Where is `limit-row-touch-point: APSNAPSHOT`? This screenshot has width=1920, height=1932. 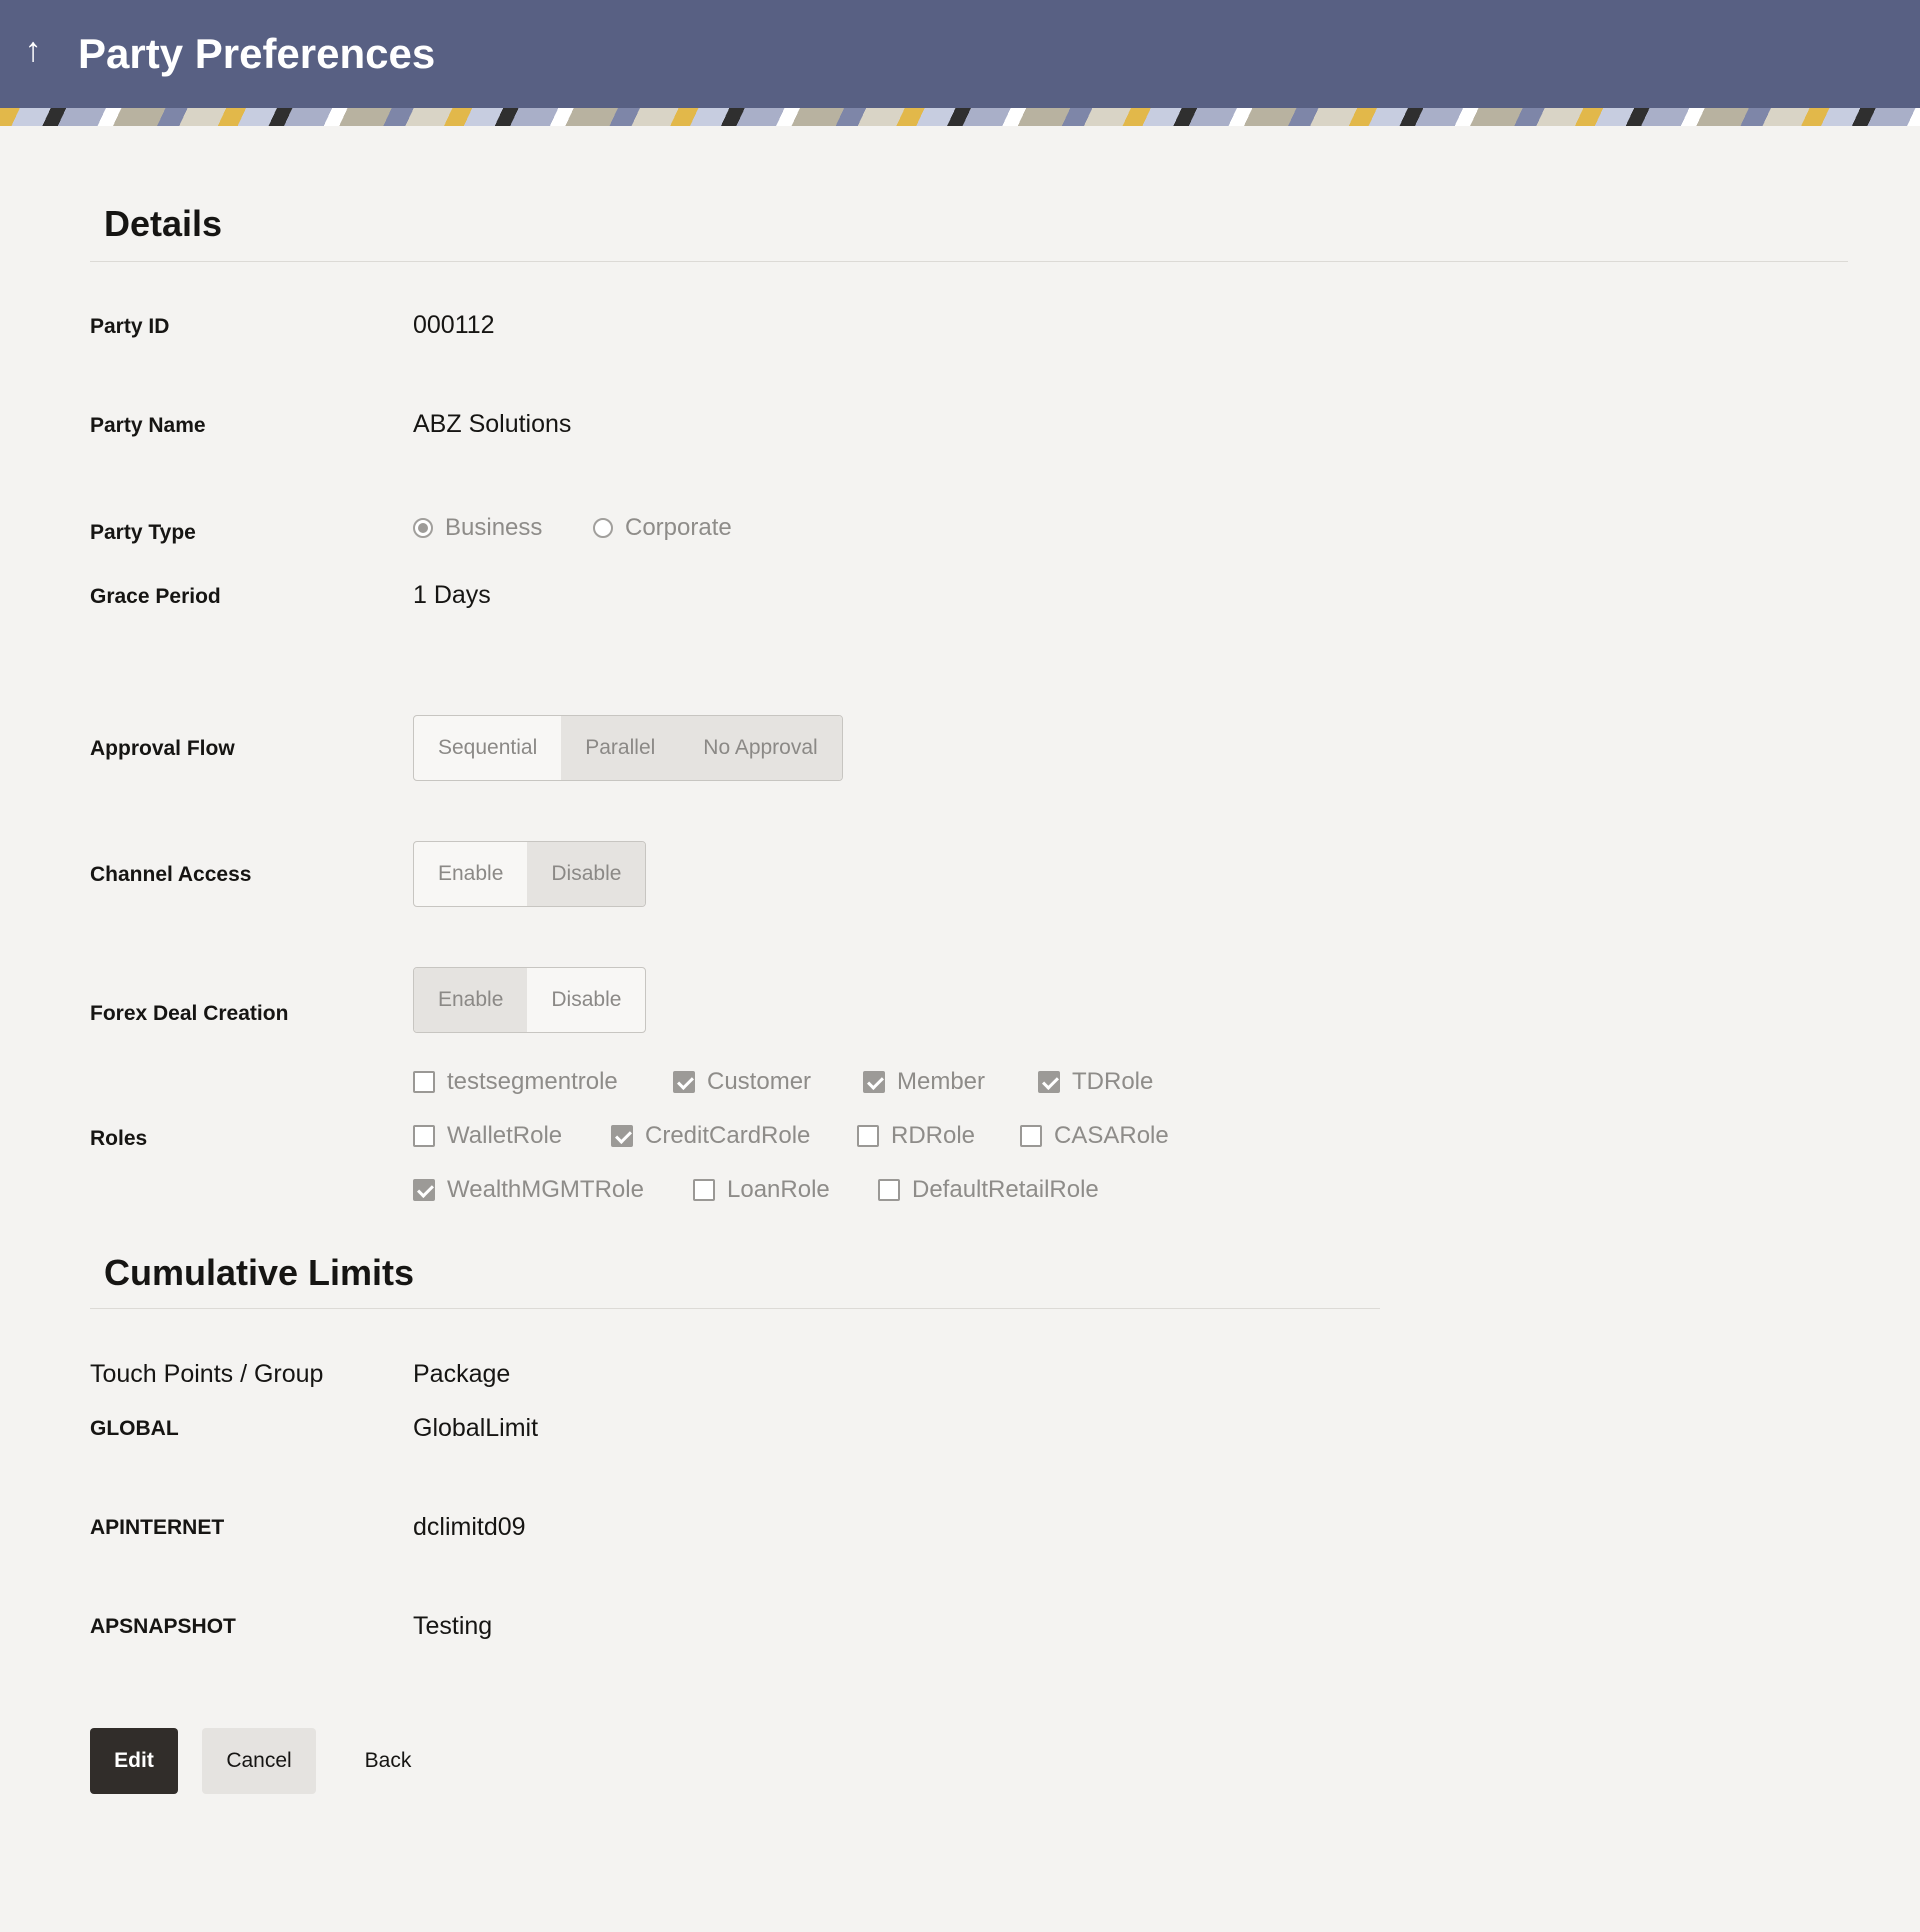
limit-row-touch-point: APSNAPSHOT is located at coordinates (163, 1626).